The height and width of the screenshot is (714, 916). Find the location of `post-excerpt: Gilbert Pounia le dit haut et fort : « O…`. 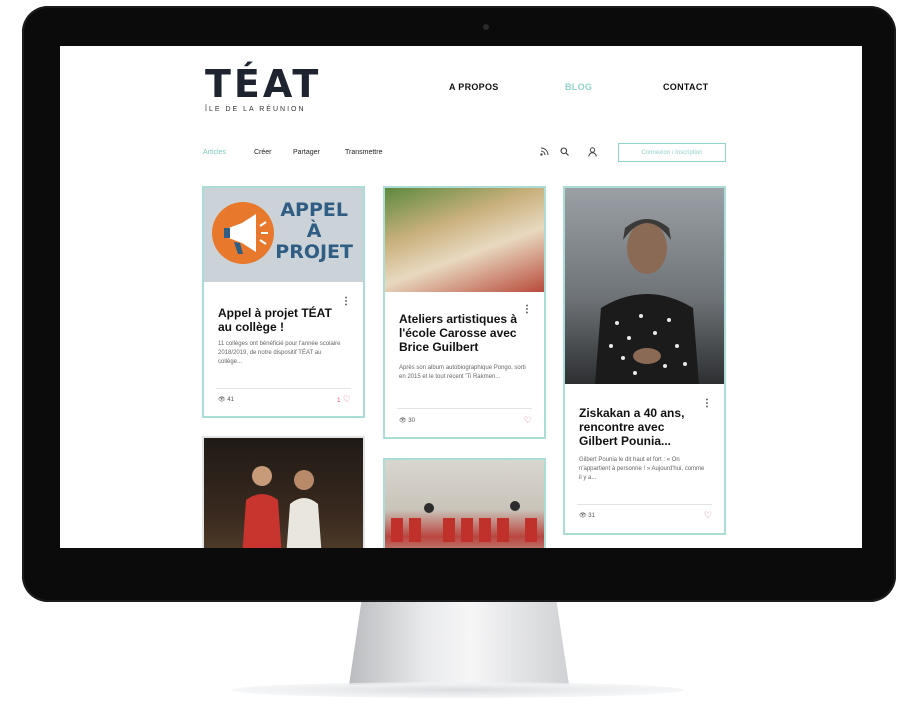

post-excerpt: Gilbert Pounia le dit haut et fort : « O… is located at coordinates (642, 469).